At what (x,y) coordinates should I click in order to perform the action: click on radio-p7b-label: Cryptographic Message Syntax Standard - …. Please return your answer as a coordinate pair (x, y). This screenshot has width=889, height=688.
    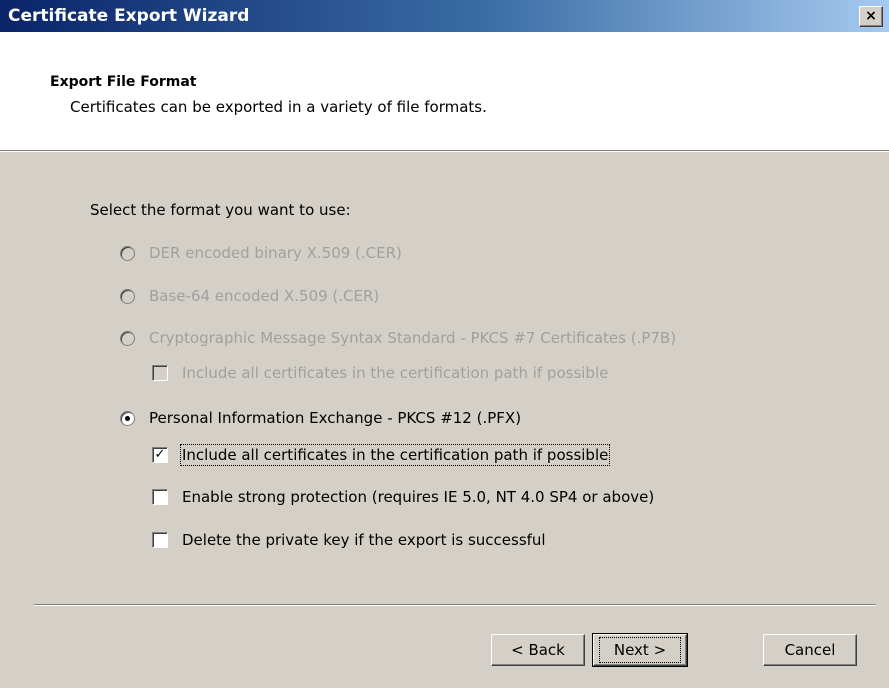
    Looking at the image, I should click on (413, 338).